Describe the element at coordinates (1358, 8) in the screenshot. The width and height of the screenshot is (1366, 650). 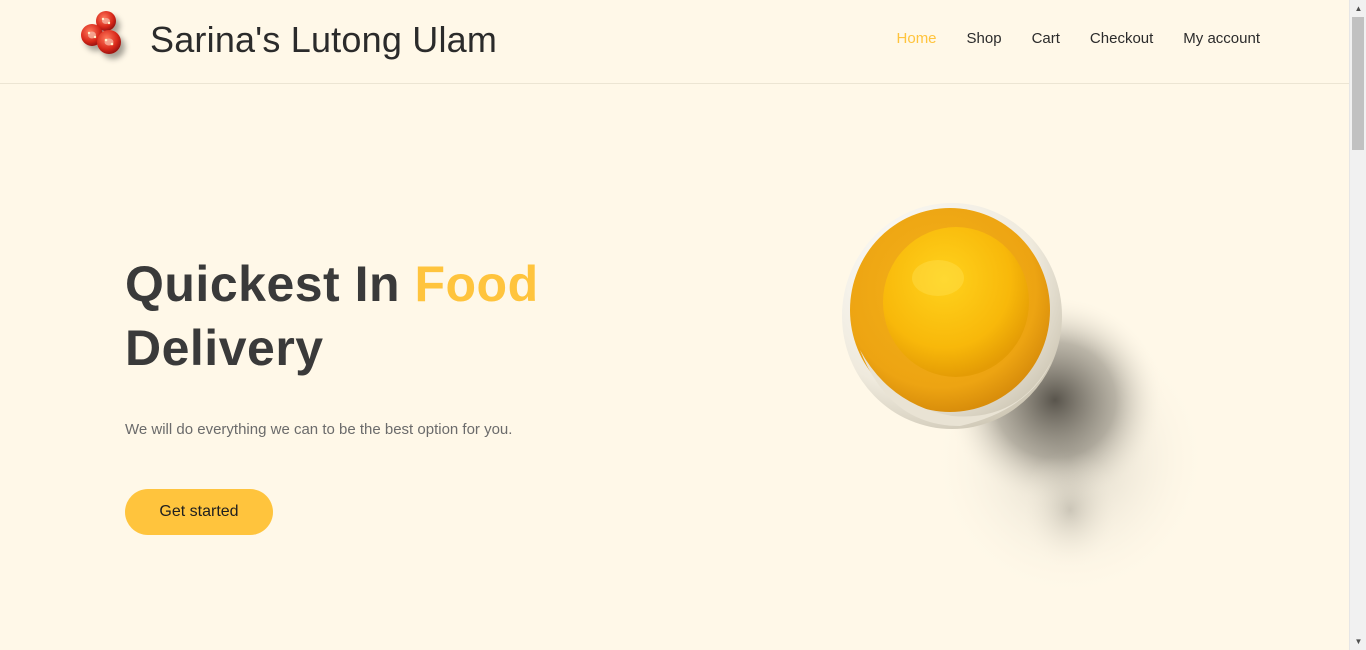
I see `scroll-up-arrow-icon: ▲` at that location.